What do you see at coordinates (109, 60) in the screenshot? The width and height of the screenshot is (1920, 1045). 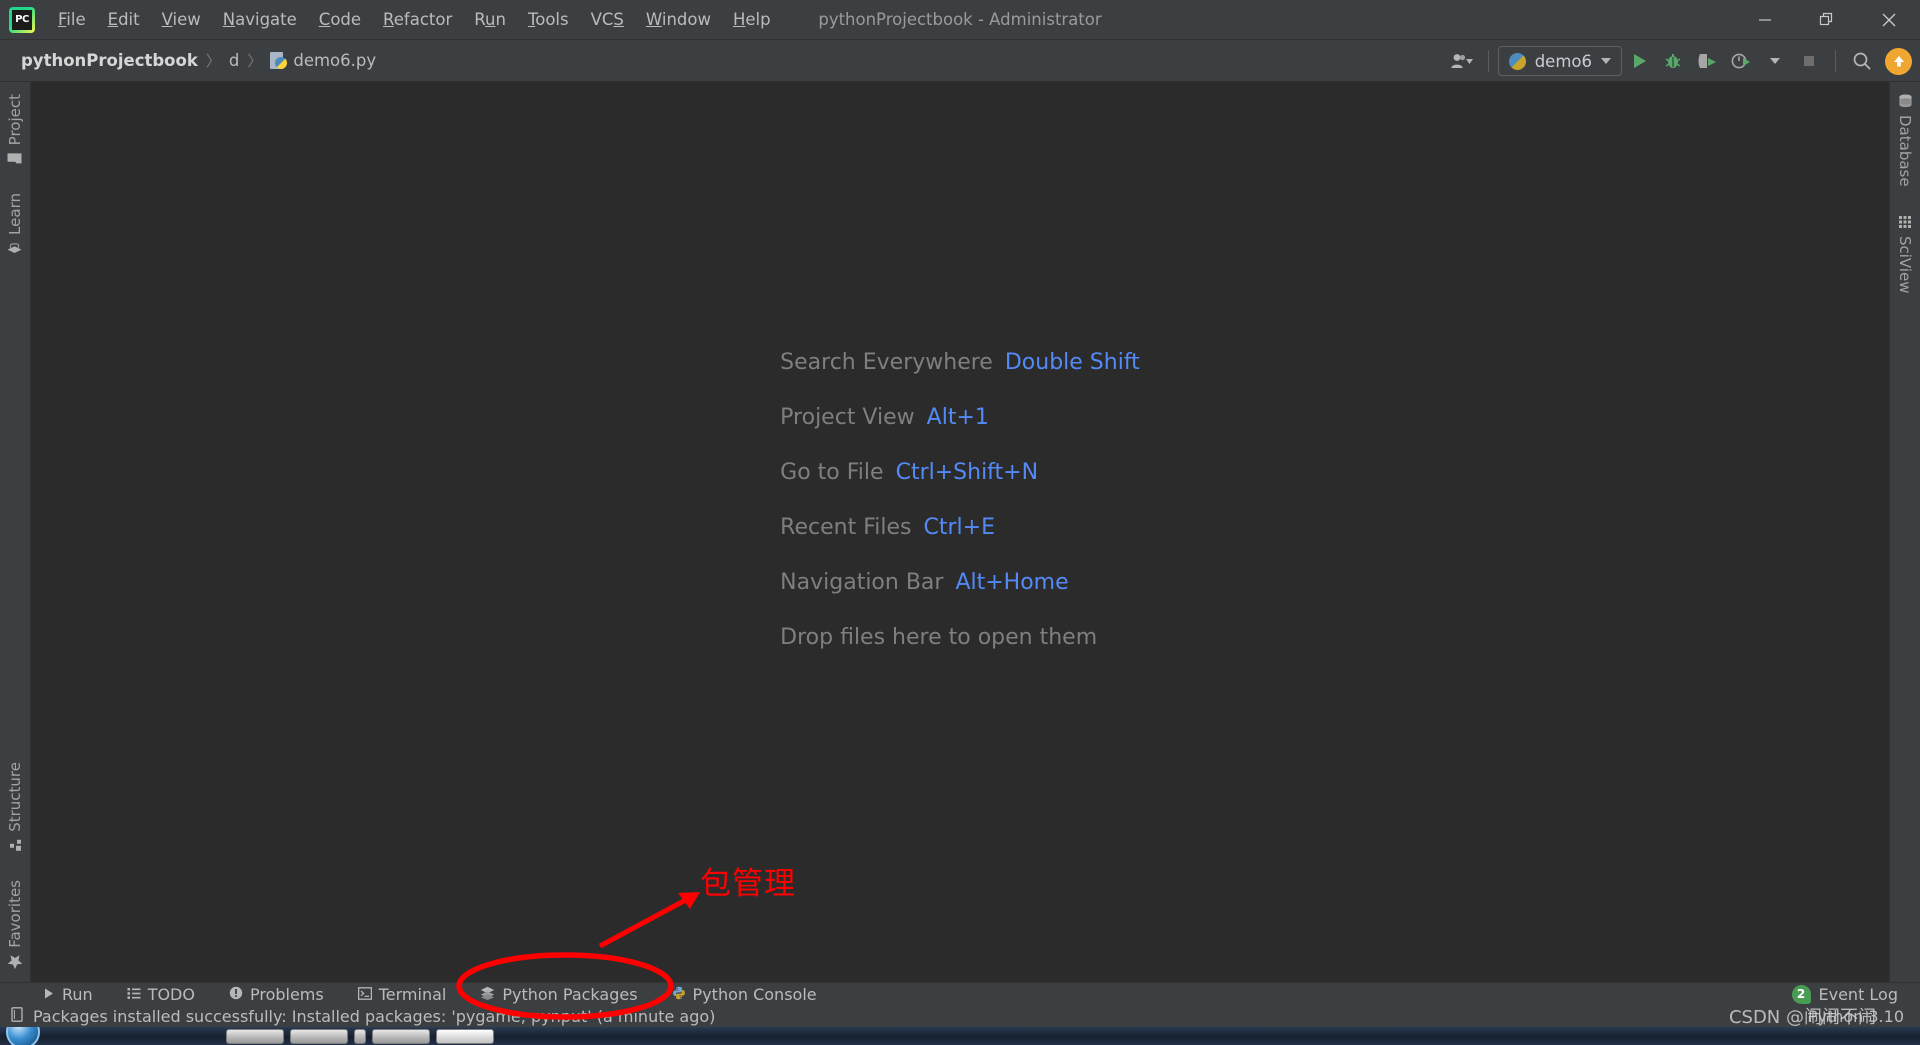 I see `breadcrumb-project: pythonProjectbook` at bounding box center [109, 60].